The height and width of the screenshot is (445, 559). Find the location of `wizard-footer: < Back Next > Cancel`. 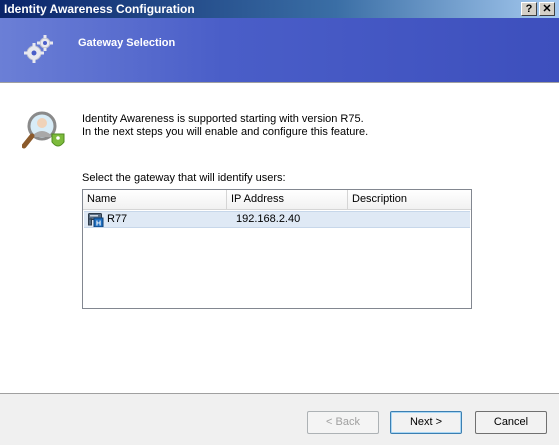

wizard-footer: < Back Next > Cancel is located at coordinates (279, 419).